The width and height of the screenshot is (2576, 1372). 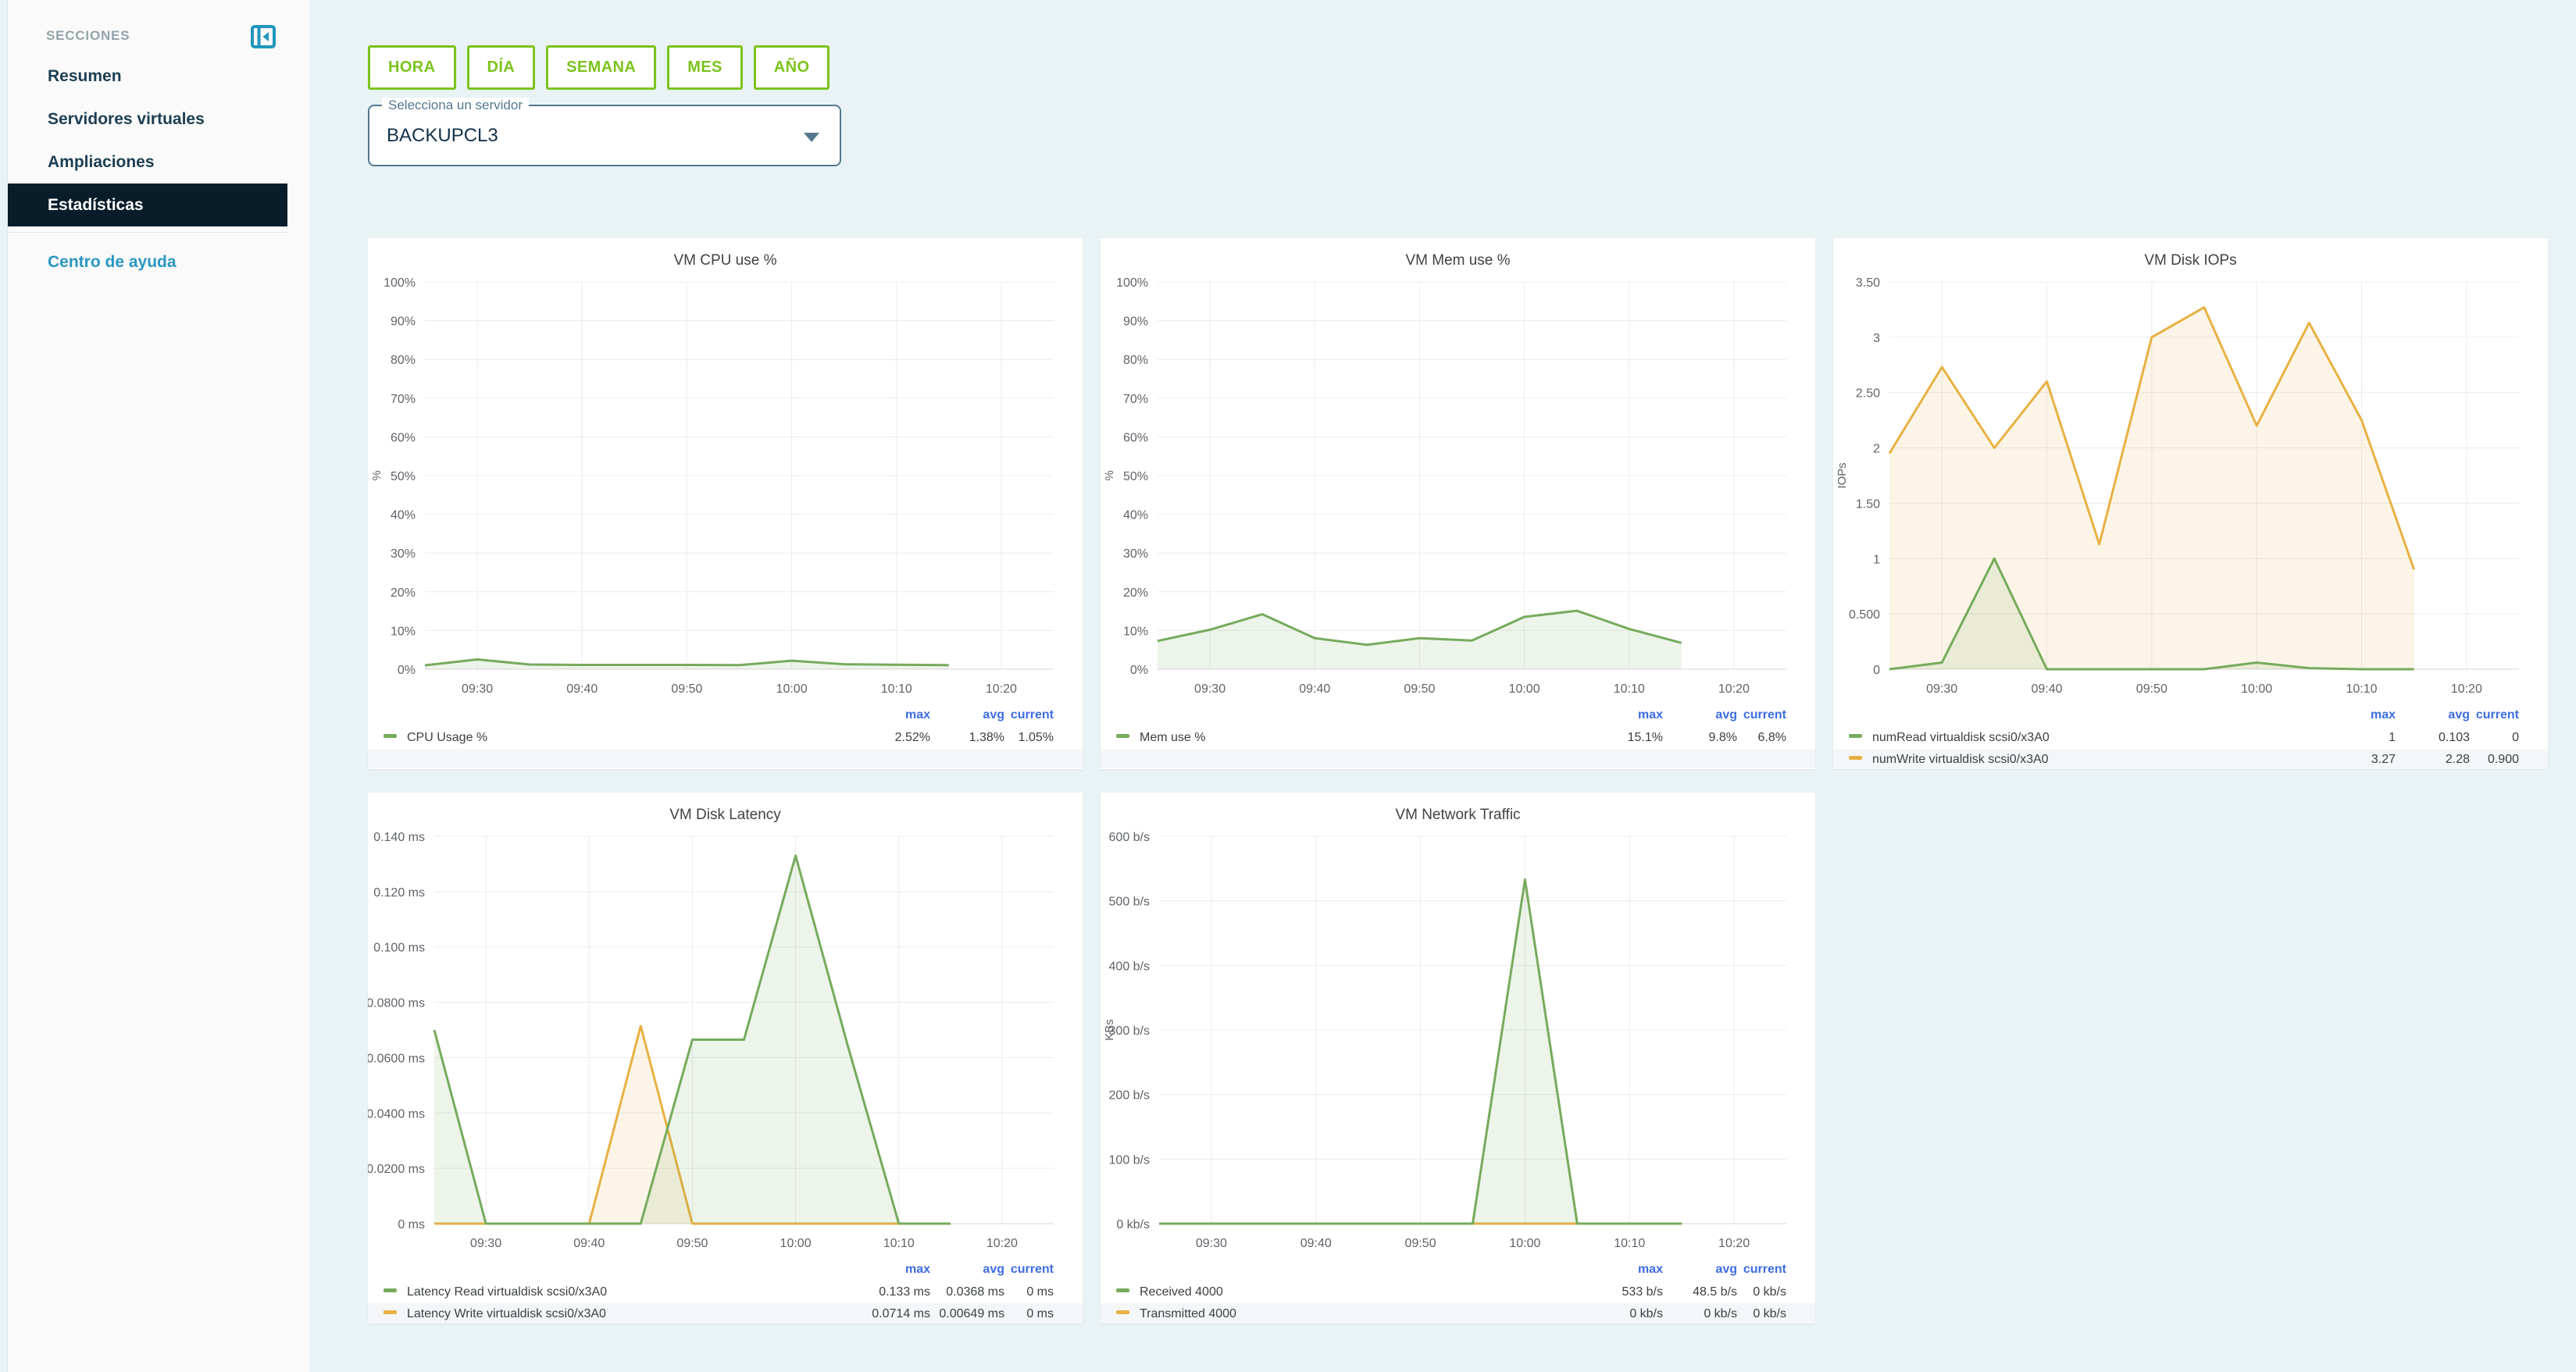 I want to click on sidebar-header: SECCIONES, so click(x=158, y=27).